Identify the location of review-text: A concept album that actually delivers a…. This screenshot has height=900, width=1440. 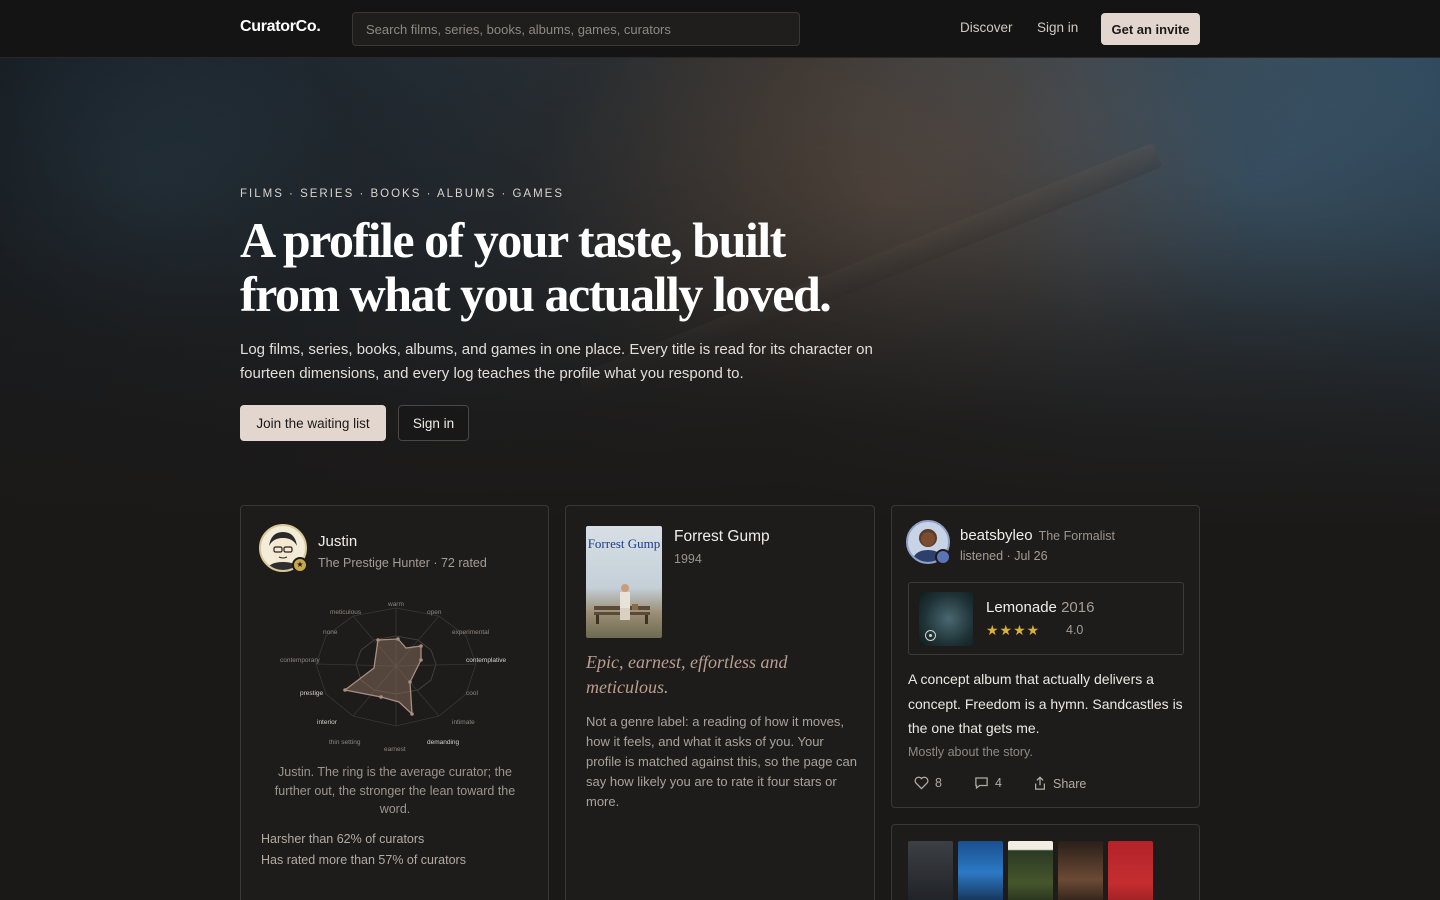
(1045, 703).